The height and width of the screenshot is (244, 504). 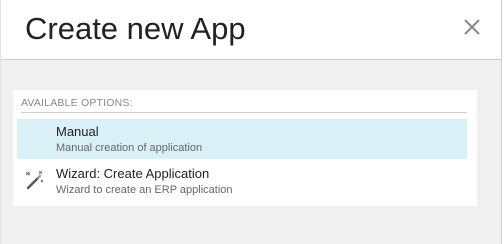 I want to click on close-icon-glyph, so click(x=472, y=27).